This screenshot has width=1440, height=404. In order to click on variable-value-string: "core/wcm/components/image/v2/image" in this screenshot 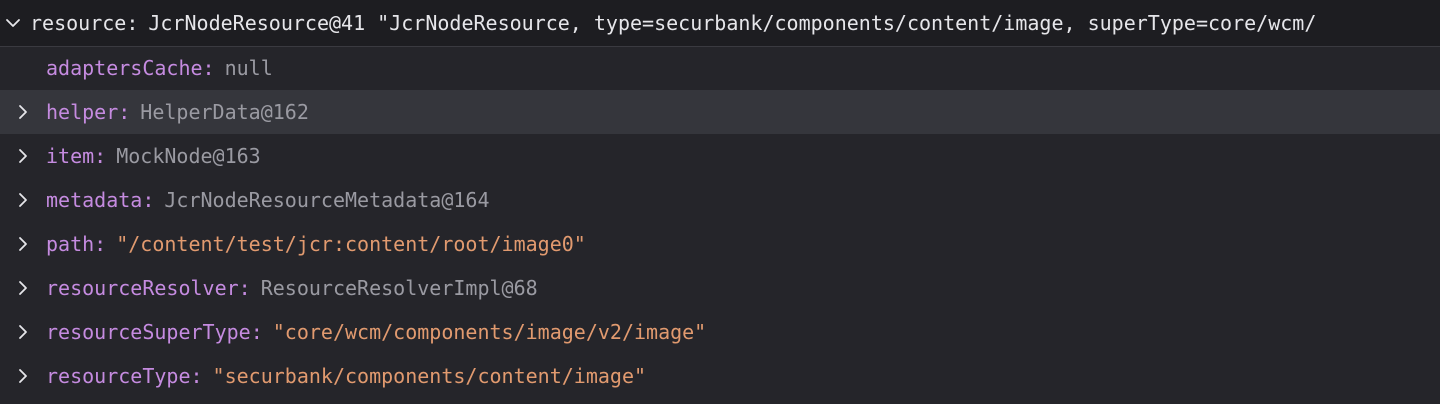, I will do `click(489, 332)`.